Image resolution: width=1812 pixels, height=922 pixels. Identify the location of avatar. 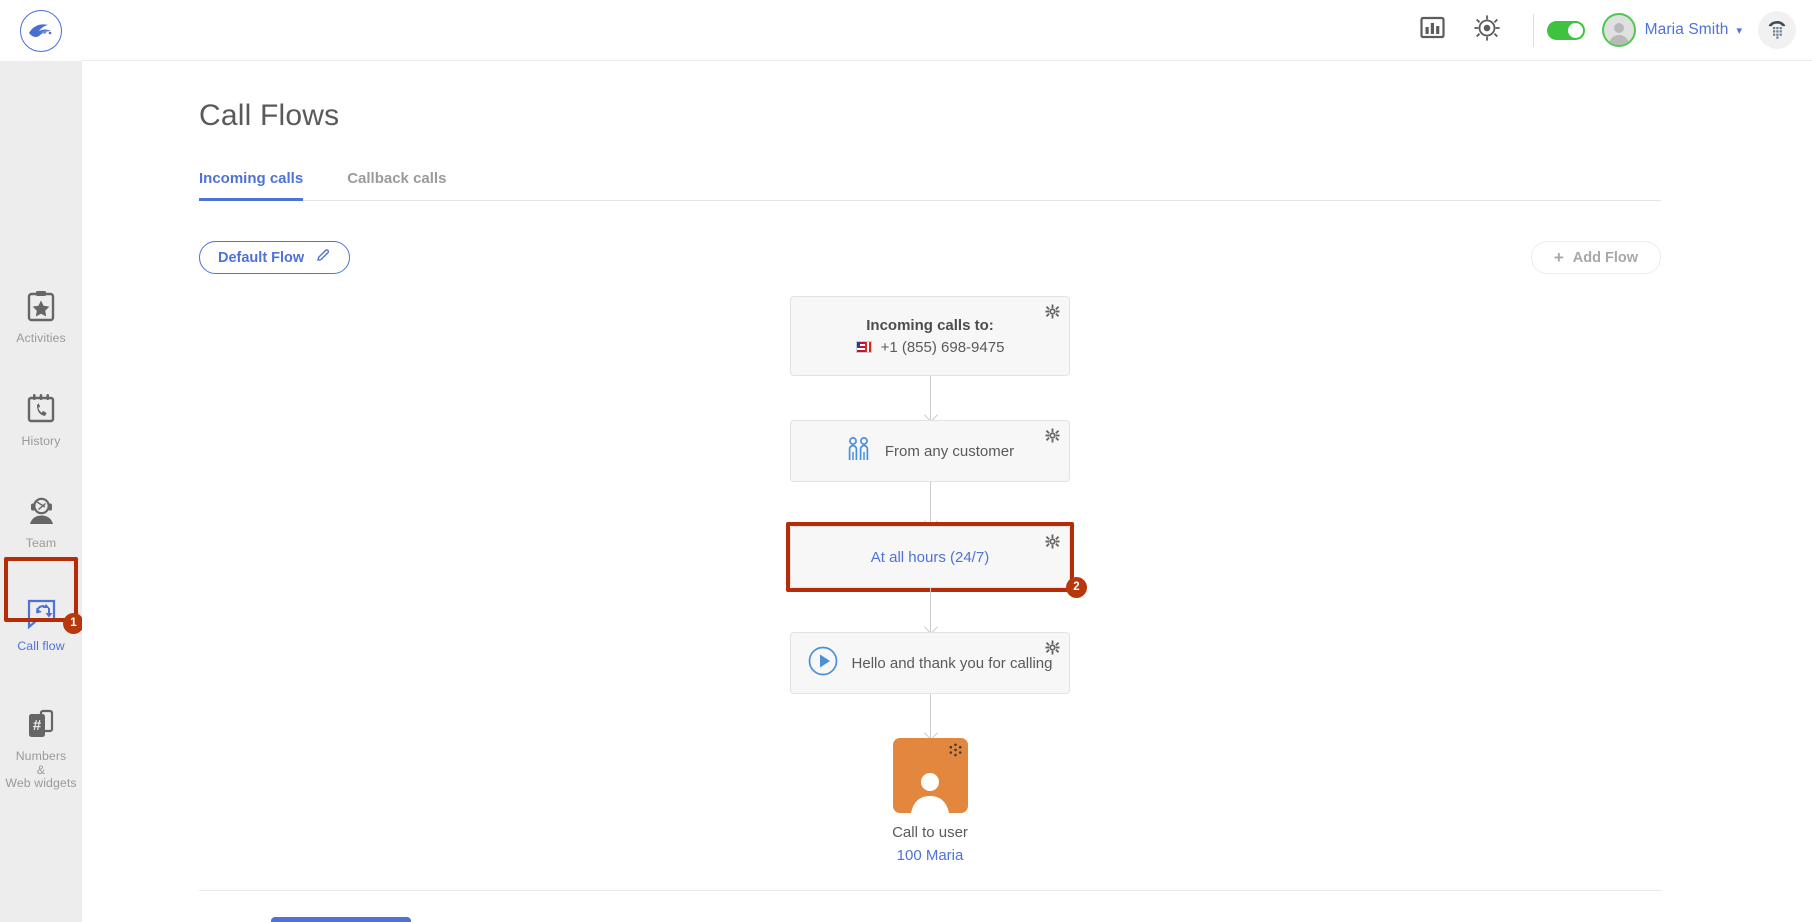
(1618, 30).